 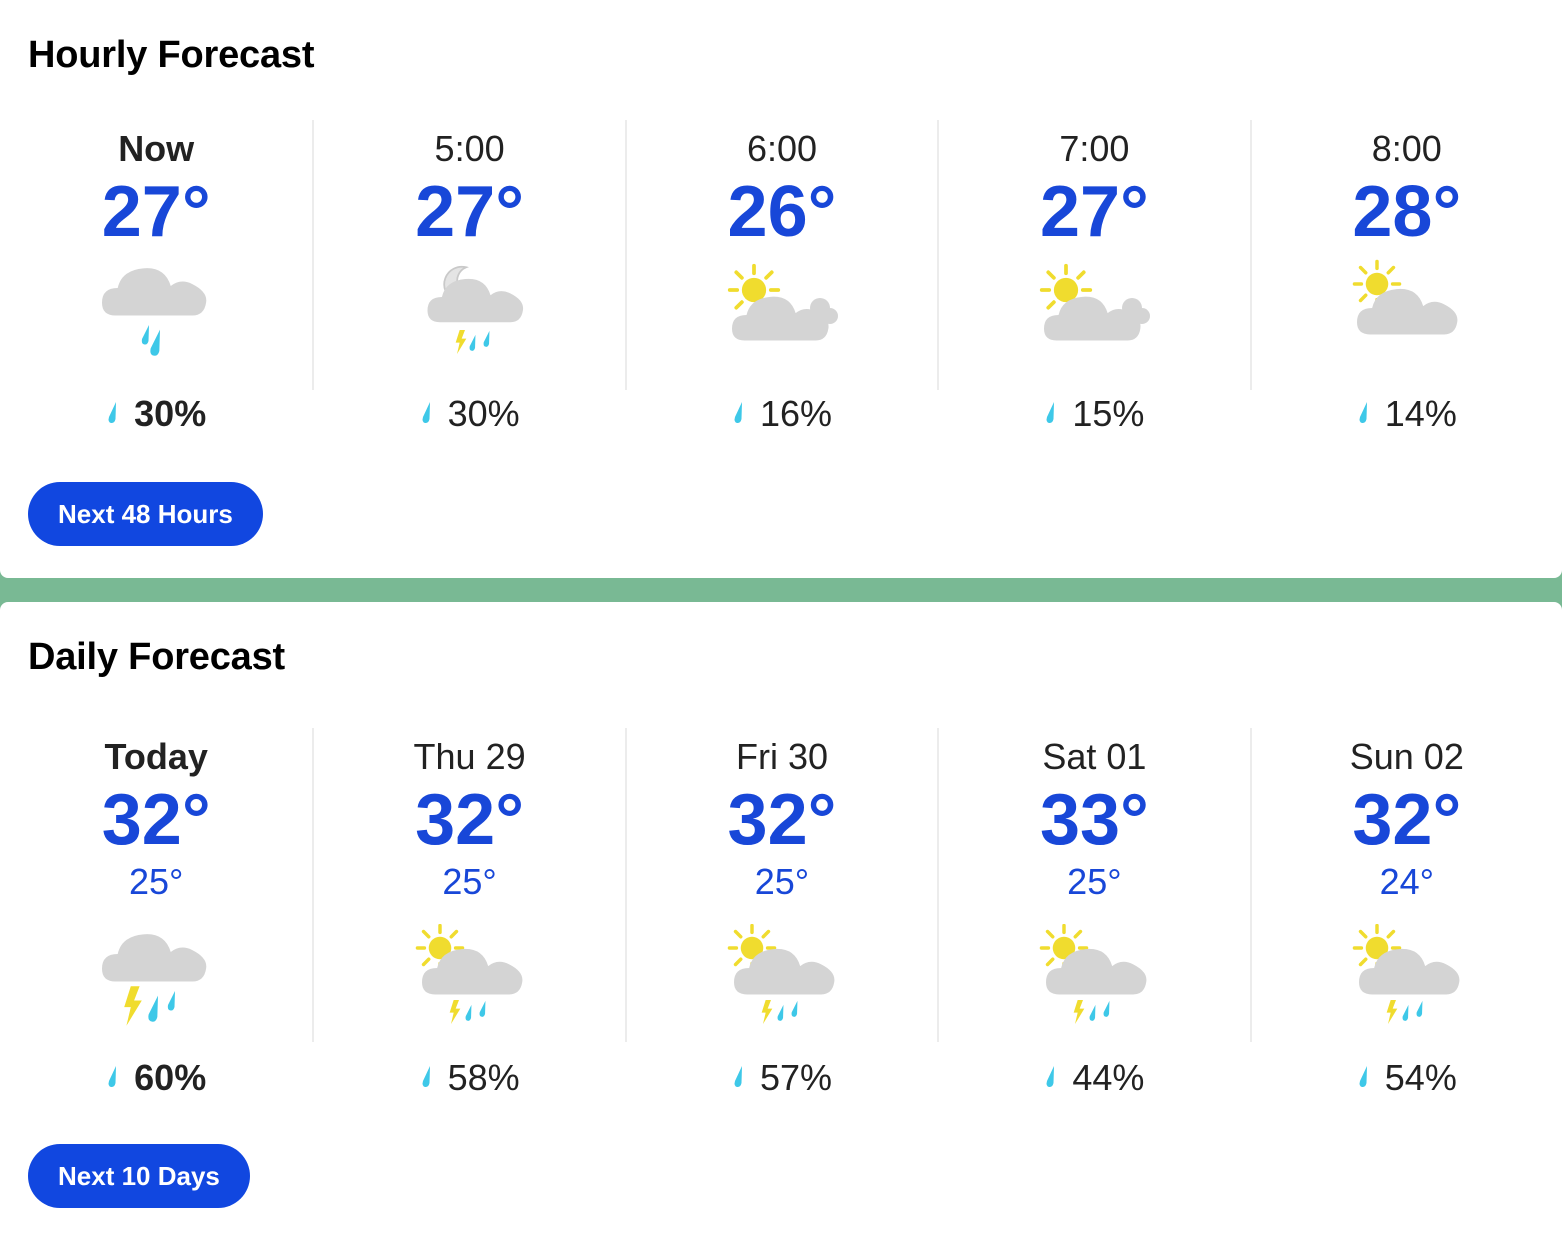 What do you see at coordinates (1108, 413) in the screenshot?
I see `precipitation-value: 15%` at bounding box center [1108, 413].